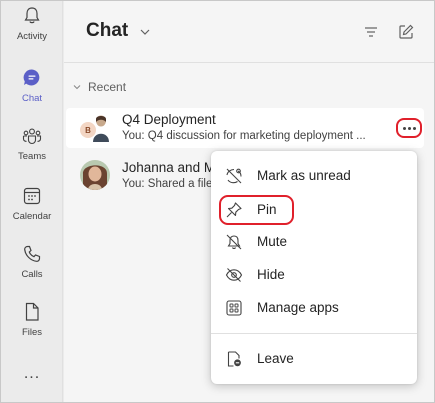  Describe the element at coordinates (169, 119) in the screenshot. I see `chat-title: Q4 Deployment` at that location.